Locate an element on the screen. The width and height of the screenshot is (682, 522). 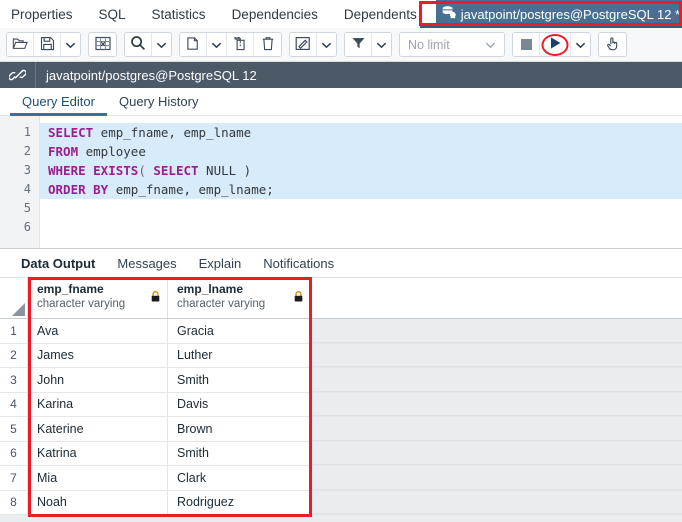
cell-emp-lname: Brown is located at coordinates (239, 429).